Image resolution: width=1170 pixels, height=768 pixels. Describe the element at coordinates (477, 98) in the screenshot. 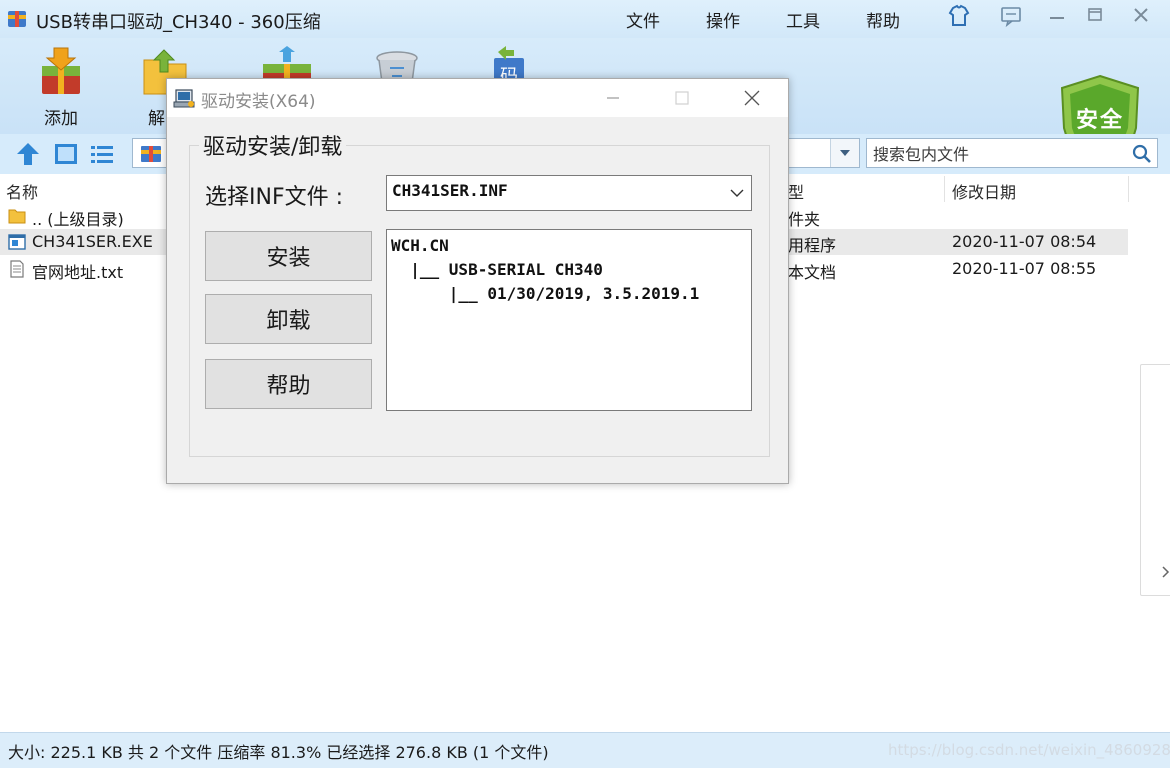

I see `dialog-title-bar: 驱动安装(X64)` at that location.